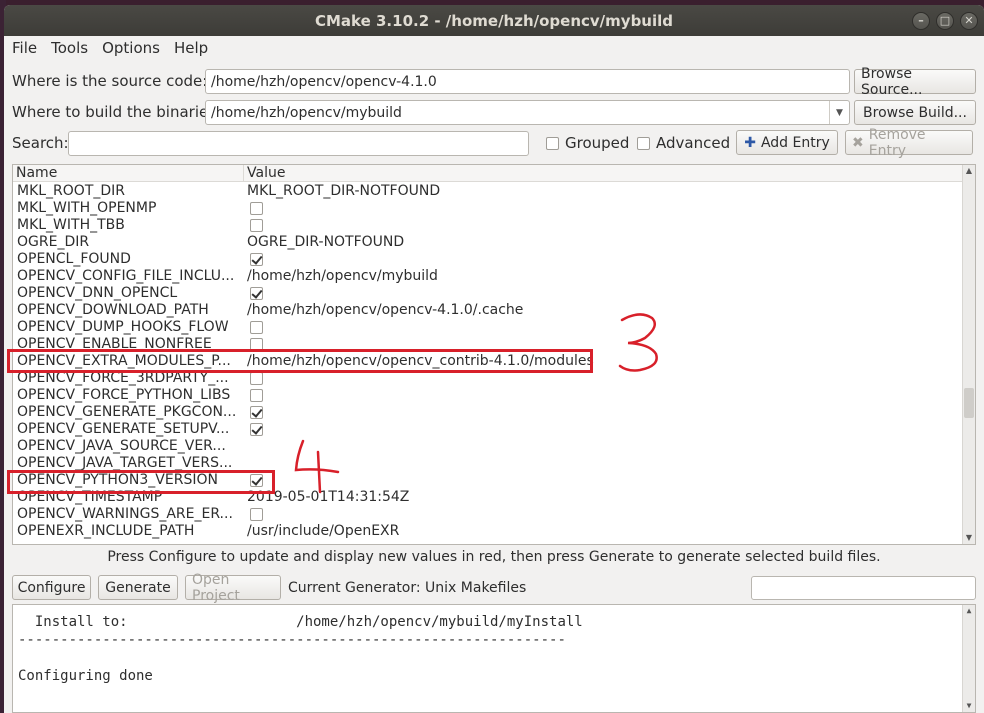  What do you see at coordinates (69, 48) in the screenshot?
I see `menu-tools: Tools` at bounding box center [69, 48].